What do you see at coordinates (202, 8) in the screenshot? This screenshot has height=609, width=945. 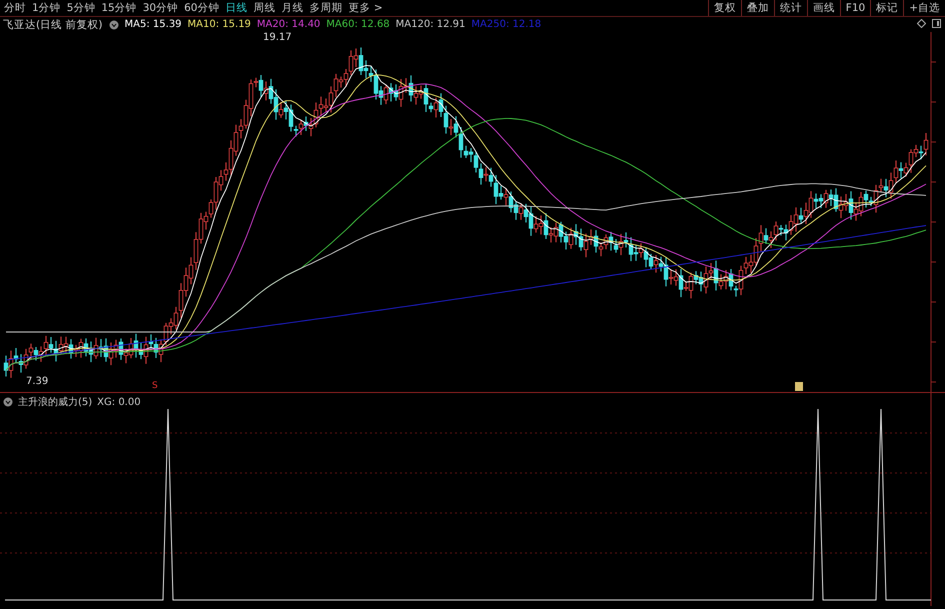 I see `period-tab: 60分钟` at bounding box center [202, 8].